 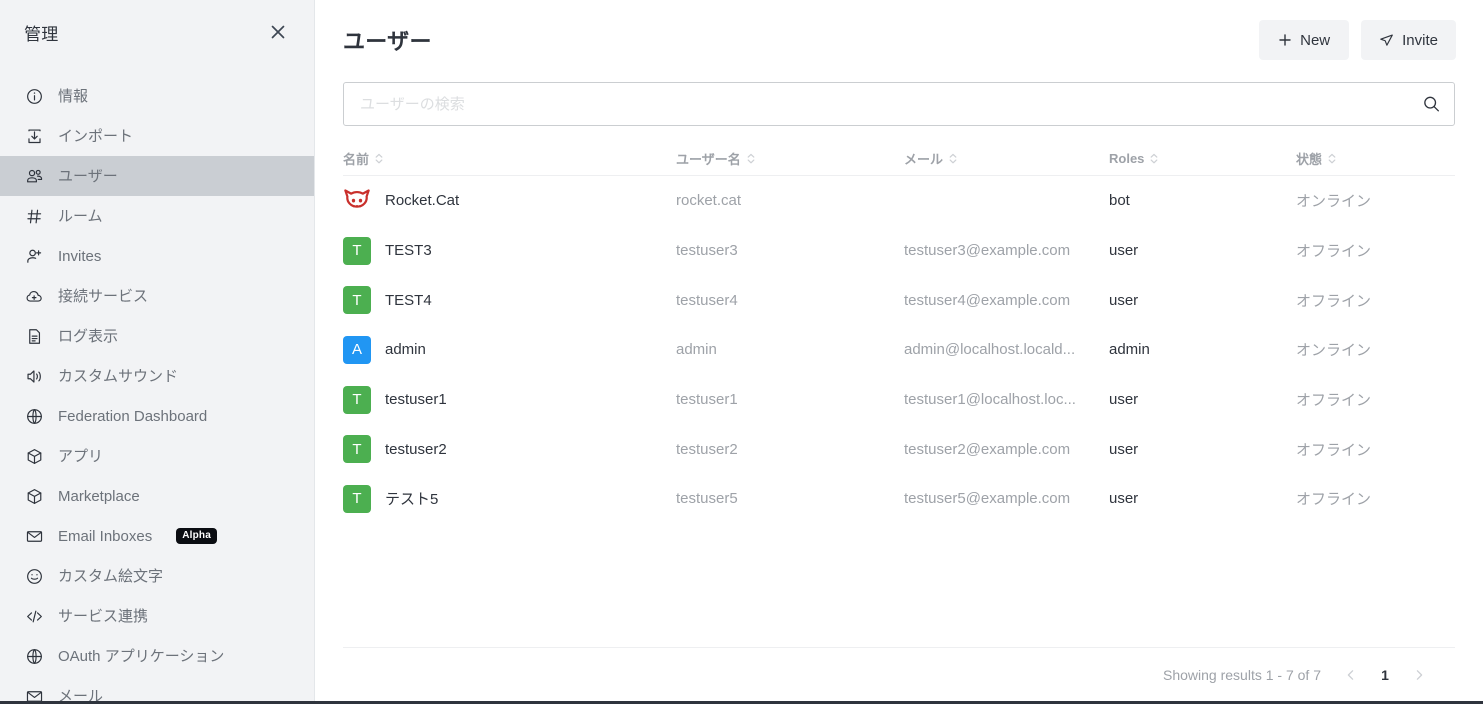 What do you see at coordinates (34, 616) in the screenshot?
I see `code-icon` at bounding box center [34, 616].